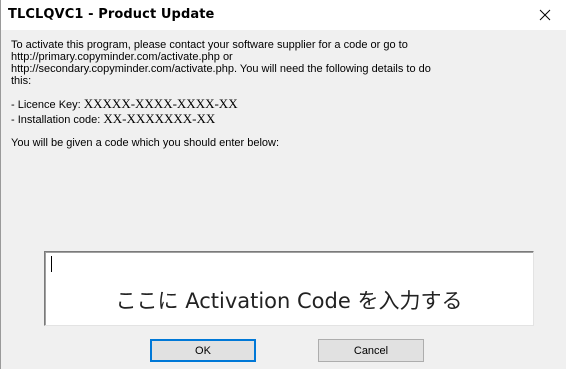  Describe the element at coordinates (160, 103) in the screenshot. I see `licence-key-value: XXXXX-XXXX-XXXX-XX` at that location.